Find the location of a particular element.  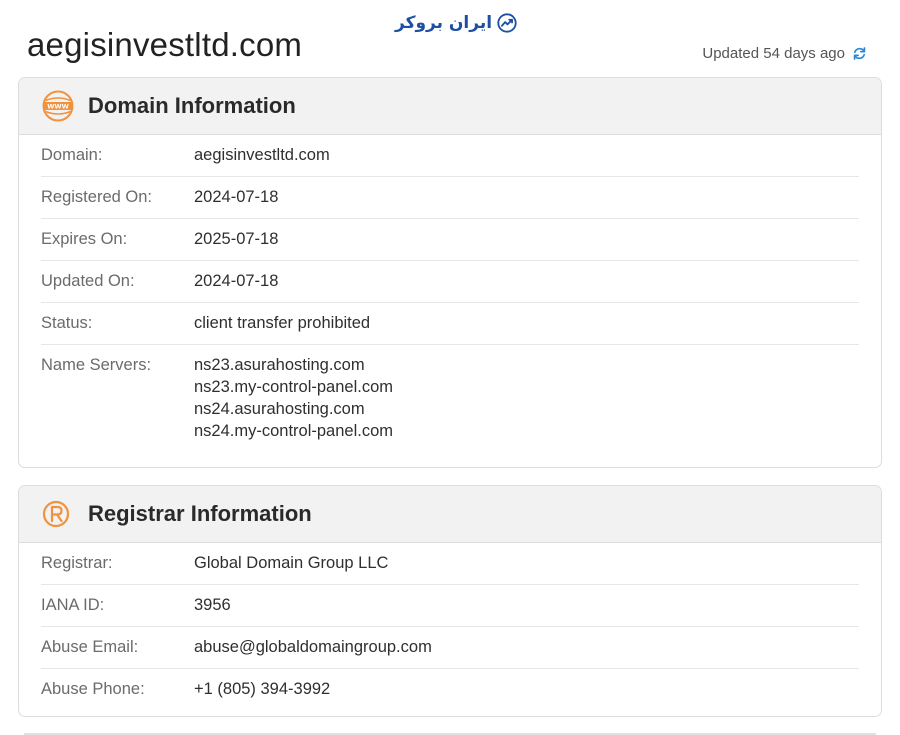

svg-text: WWW is located at coordinates (58, 107).